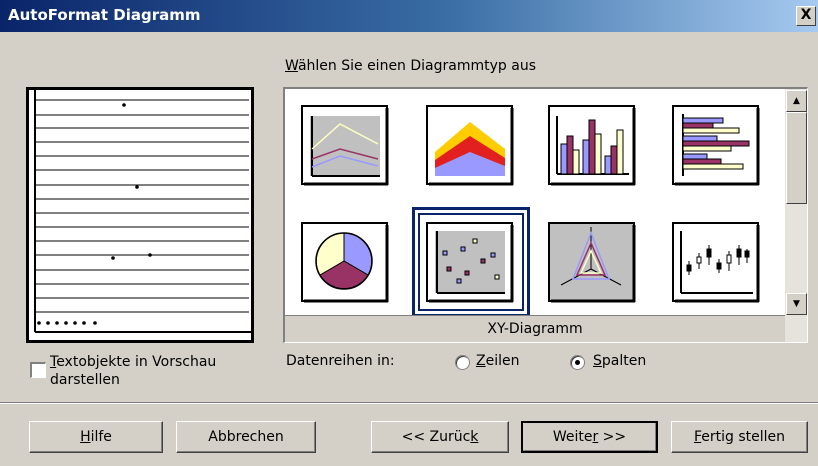  I want to click on preview-xy-plot, so click(142, 211).